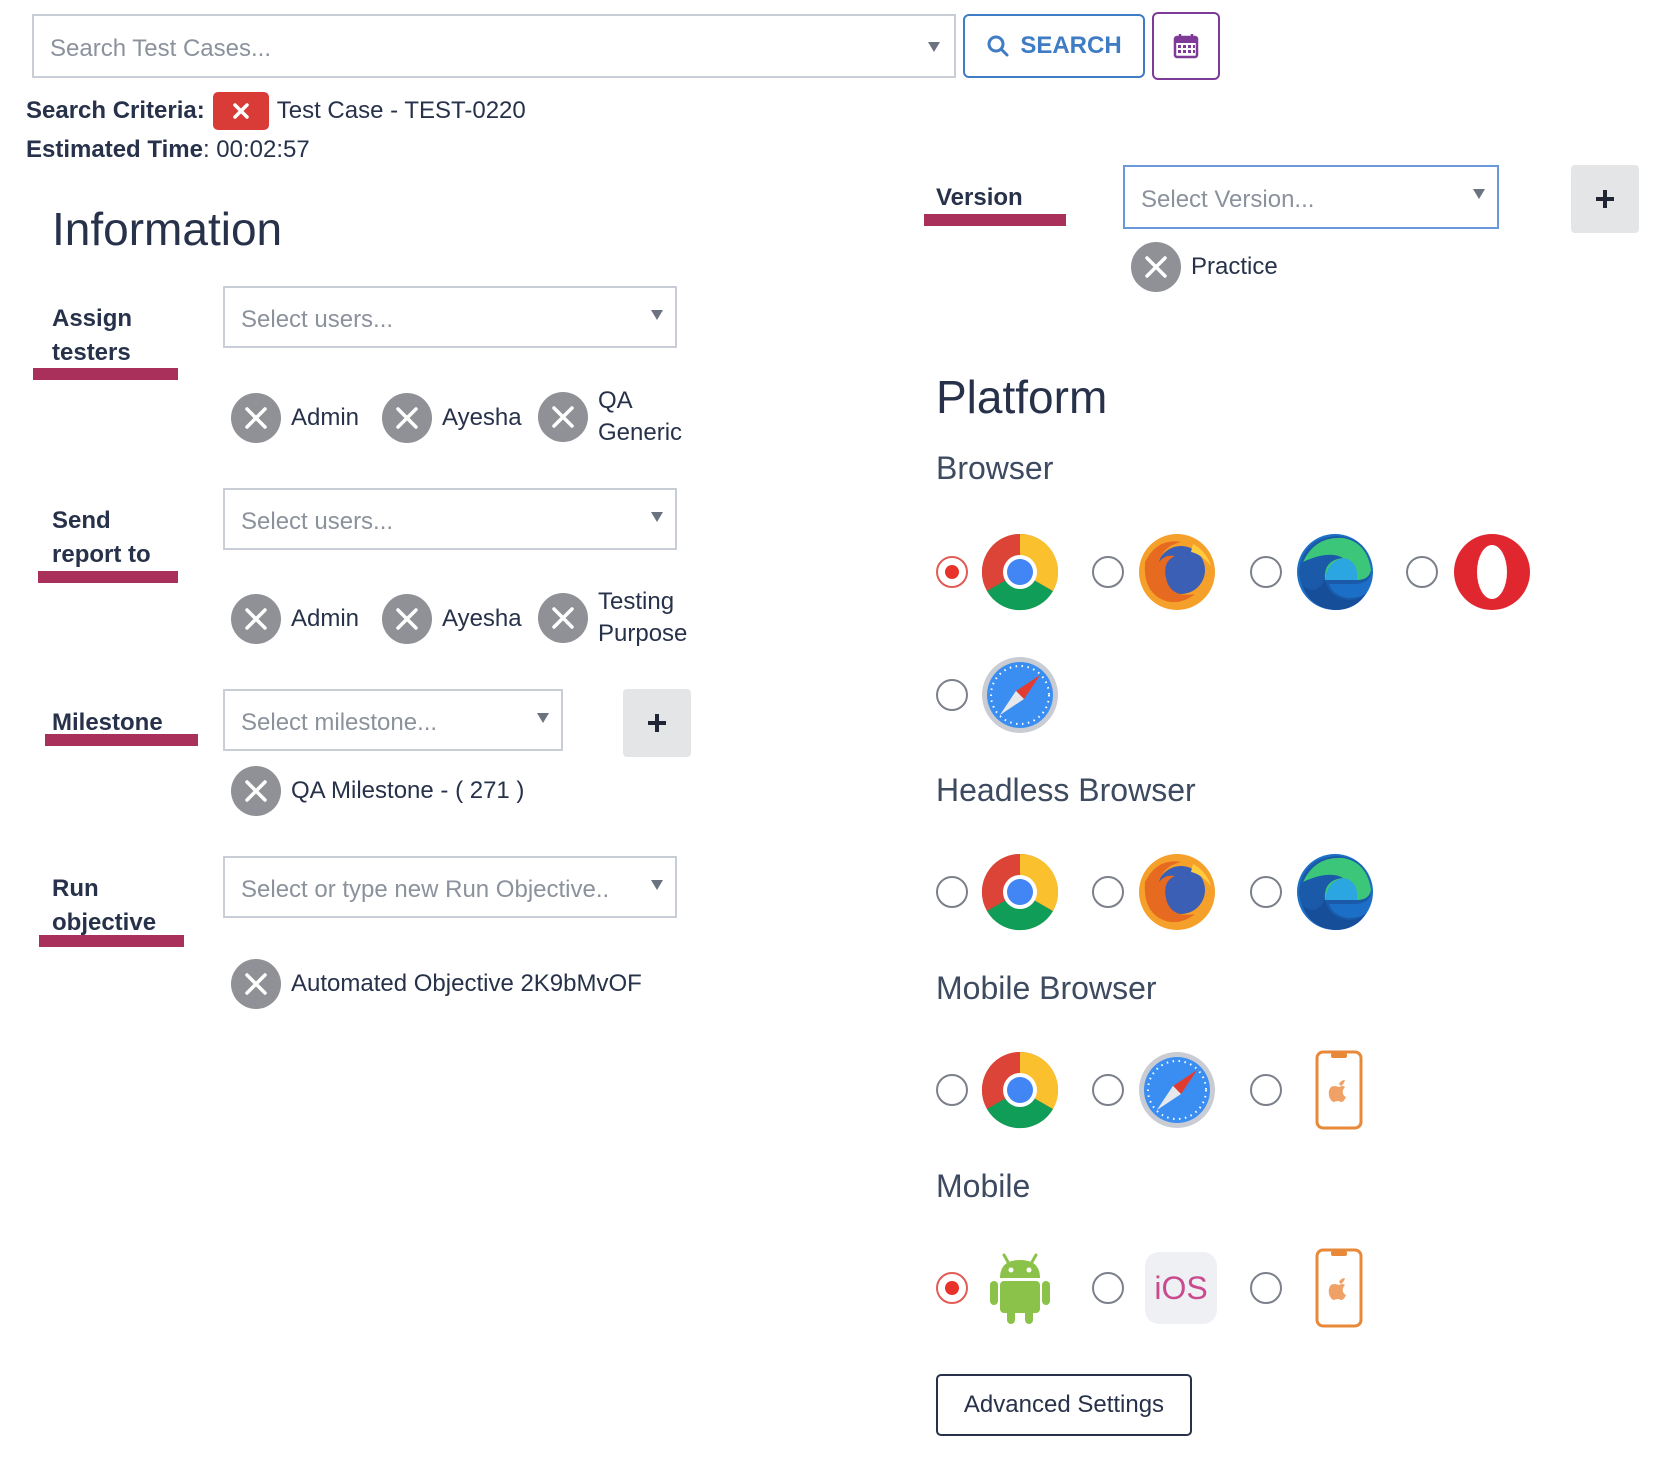  Describe the element at coordinates (952, 572) in the screenshot. I see `browser-chrome-radio` at that location.